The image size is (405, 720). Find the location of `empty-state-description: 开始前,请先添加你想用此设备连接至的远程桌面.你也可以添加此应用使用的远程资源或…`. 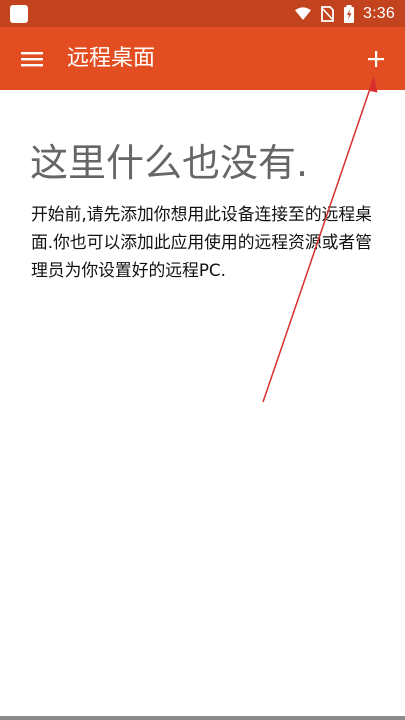

empty-state-description: 开始前,请先添加你想用此设备连接至的远程桌面.你也可以添加此应用使用的远程资源或… is located at coordinates (201, 242).